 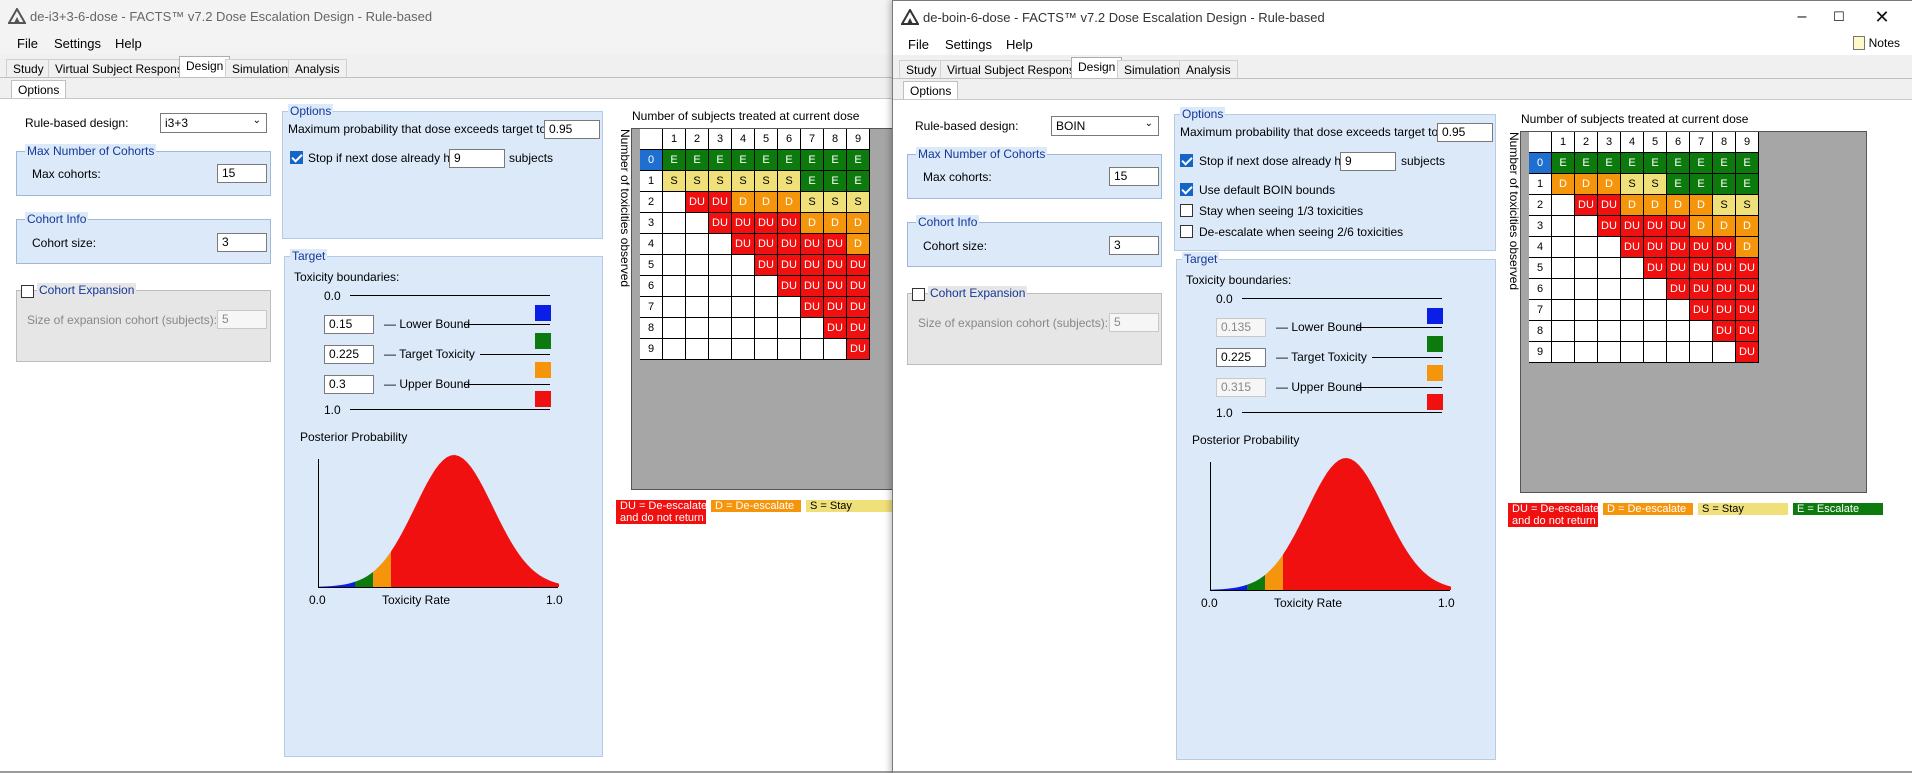 I want to click on upper-bound-line, so click(x=507, y=384).